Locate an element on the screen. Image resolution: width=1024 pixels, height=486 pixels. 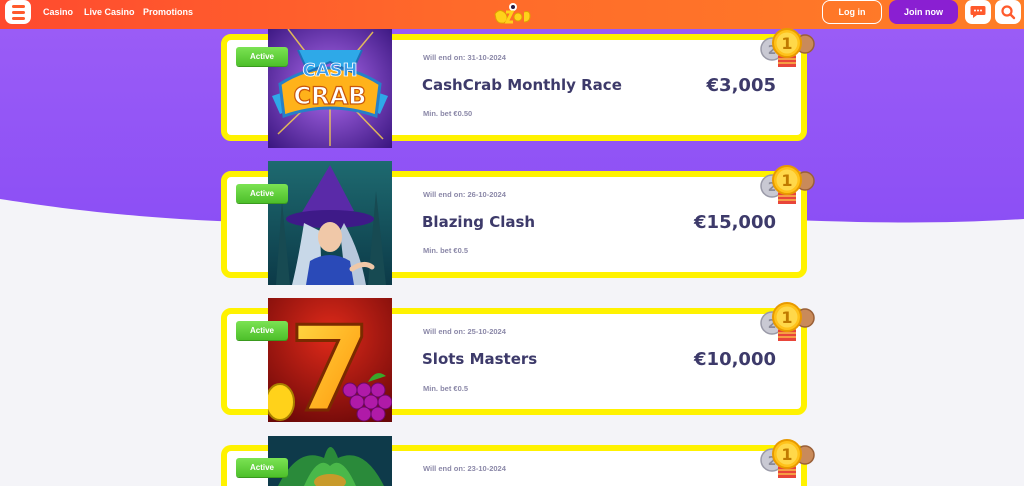
tournament-title: CashCrab Monthly Race is located at coordinates (522, 85).